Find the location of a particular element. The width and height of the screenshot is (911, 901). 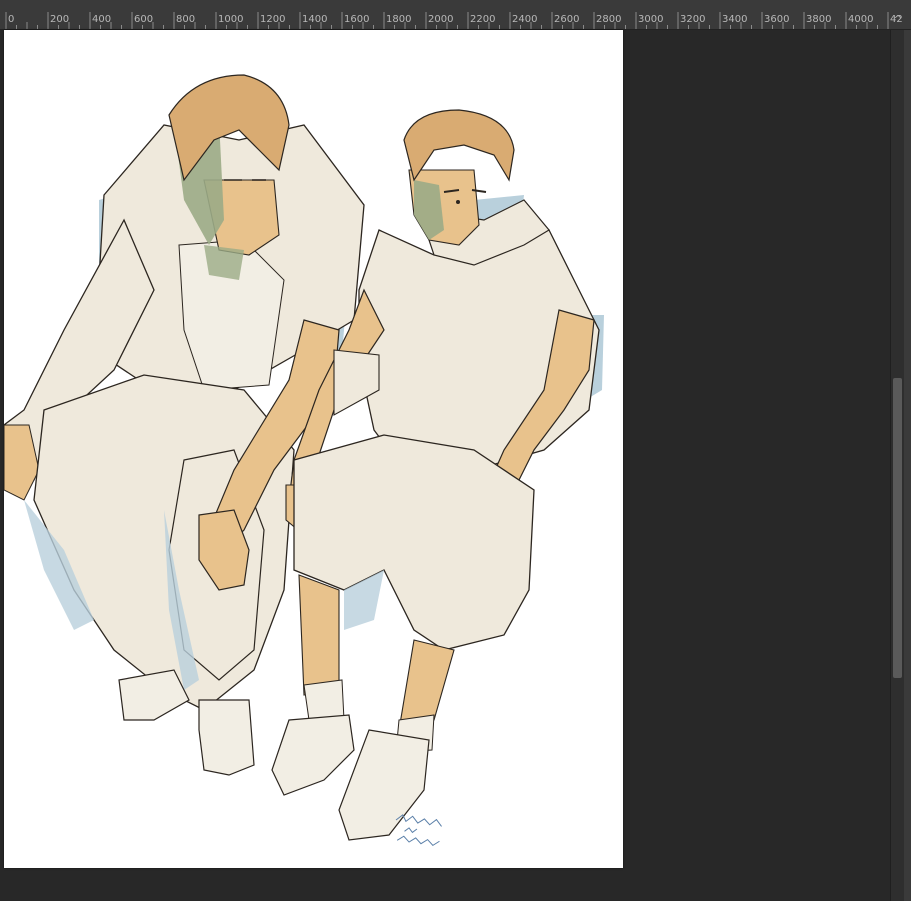

ruler-label: 600 is located at coordinates (144, 19).